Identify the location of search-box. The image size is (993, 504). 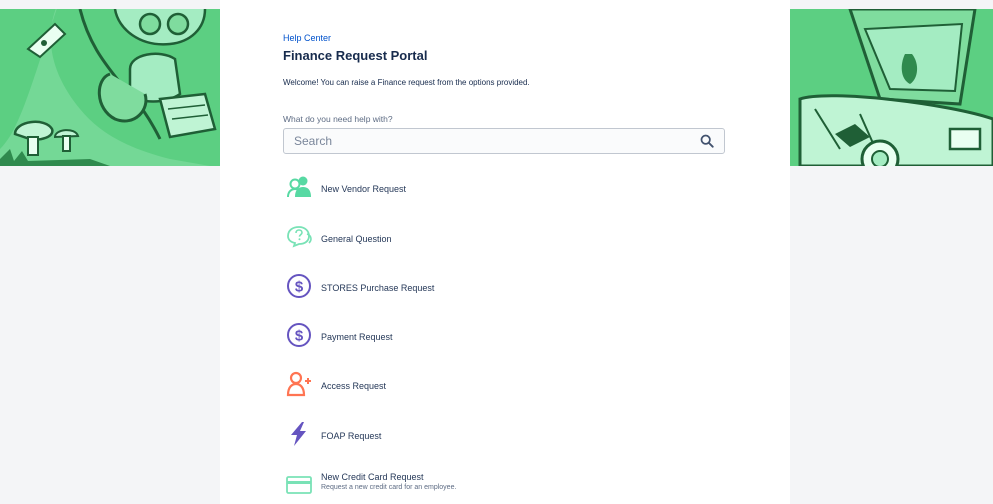
(504, 141).